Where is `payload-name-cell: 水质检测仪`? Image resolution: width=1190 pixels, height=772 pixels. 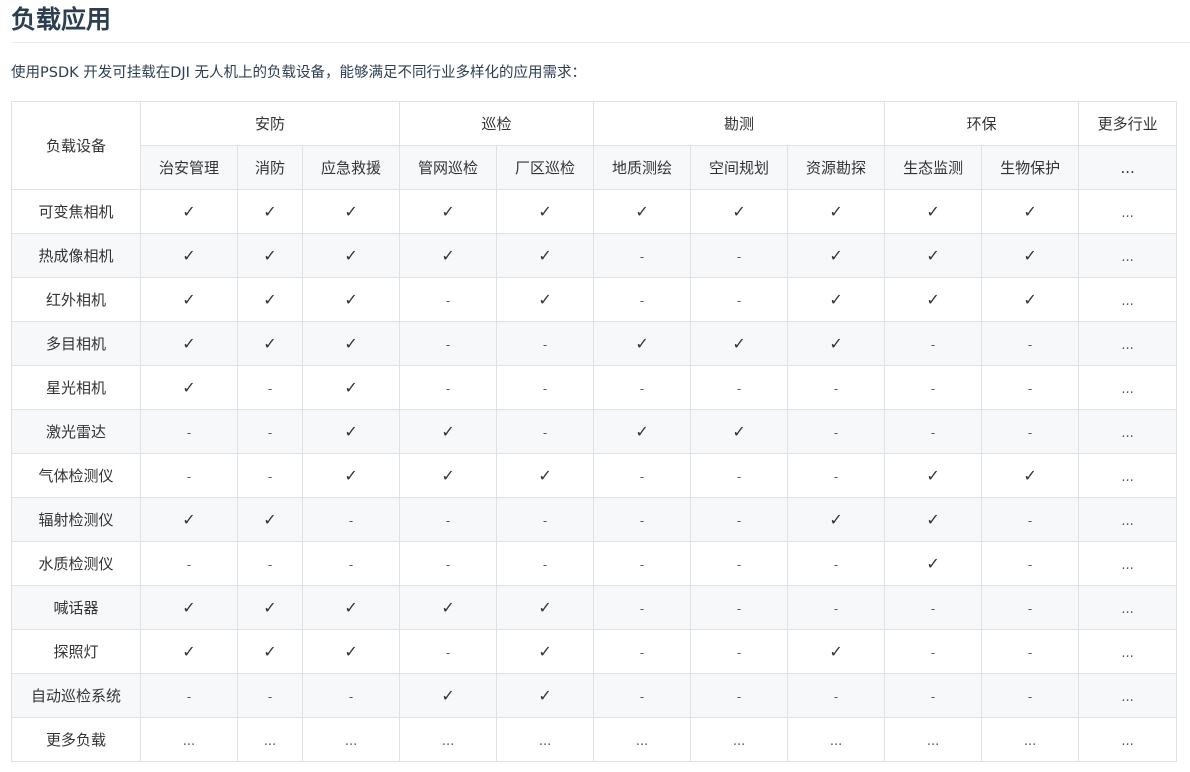 payload-name-cell: 水质检测仪 is located at coordinates (76, 563).